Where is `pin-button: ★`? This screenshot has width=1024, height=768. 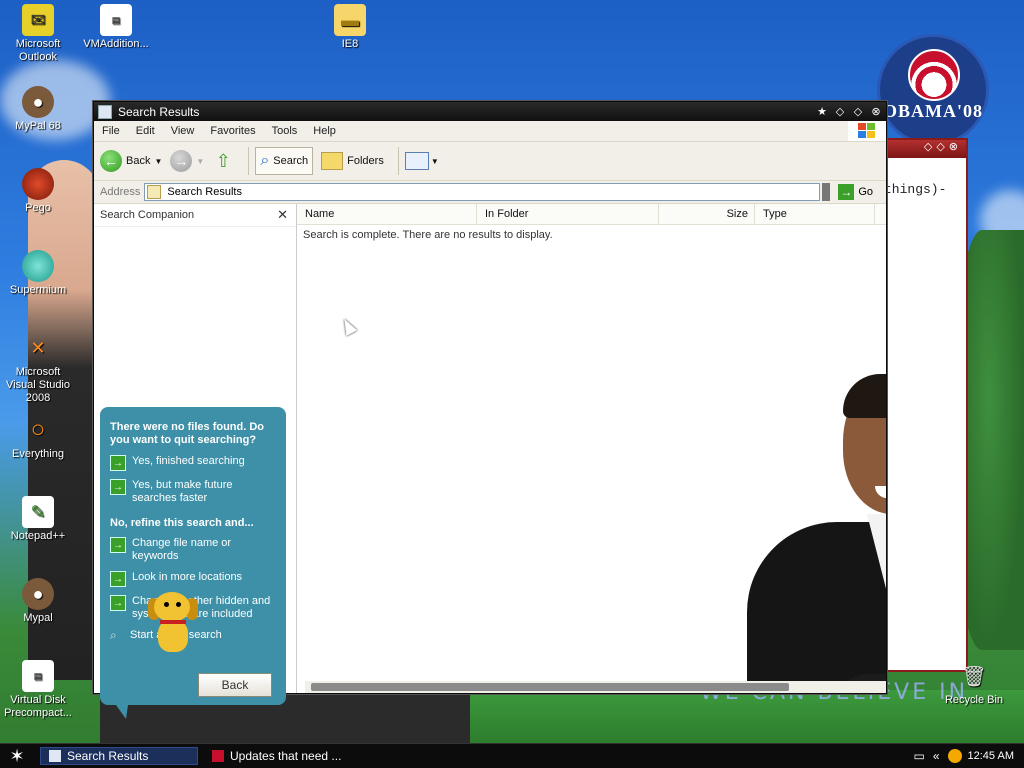
pin-button: ★ is located at coordinates (822, 112).